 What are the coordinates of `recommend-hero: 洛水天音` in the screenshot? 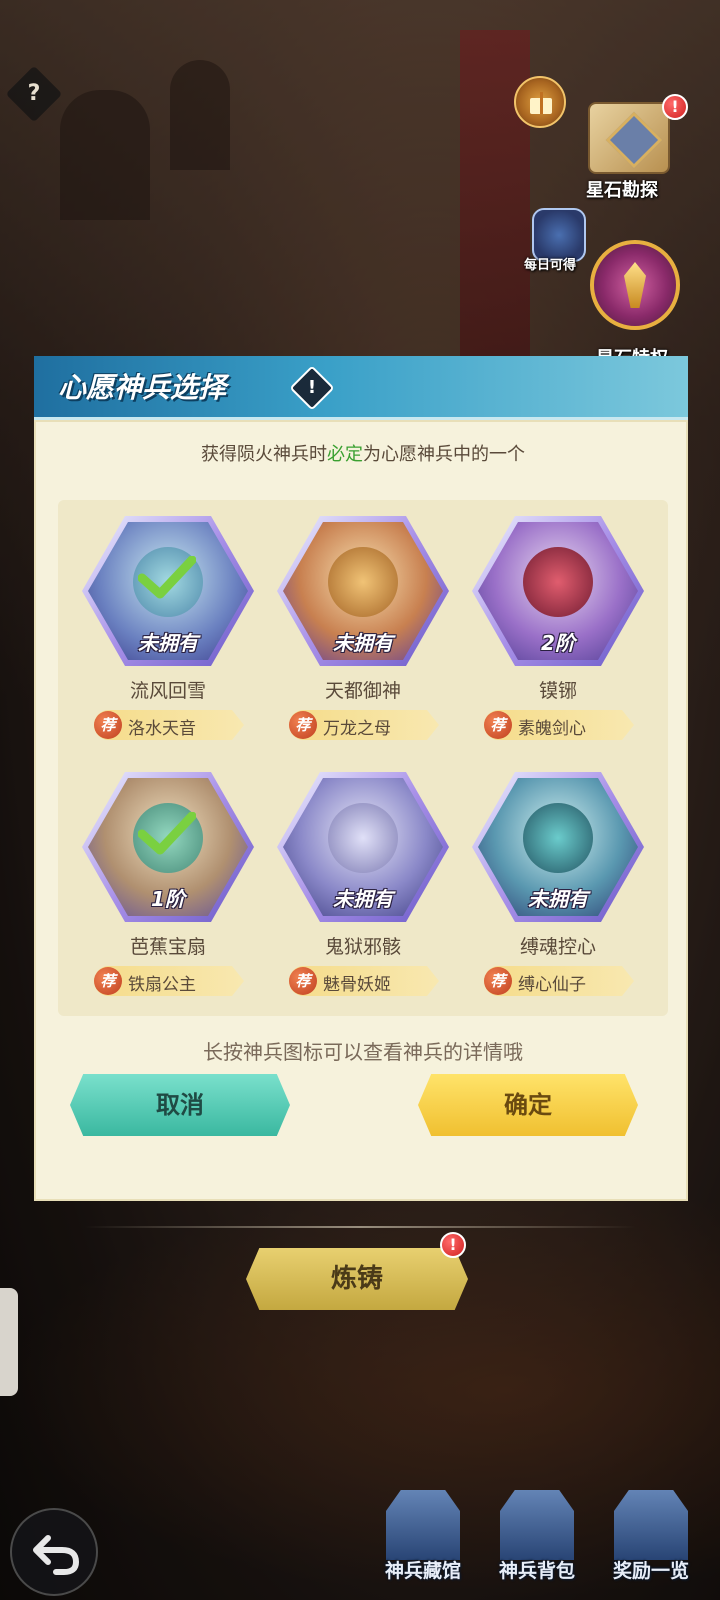 It's located at (162, 729).